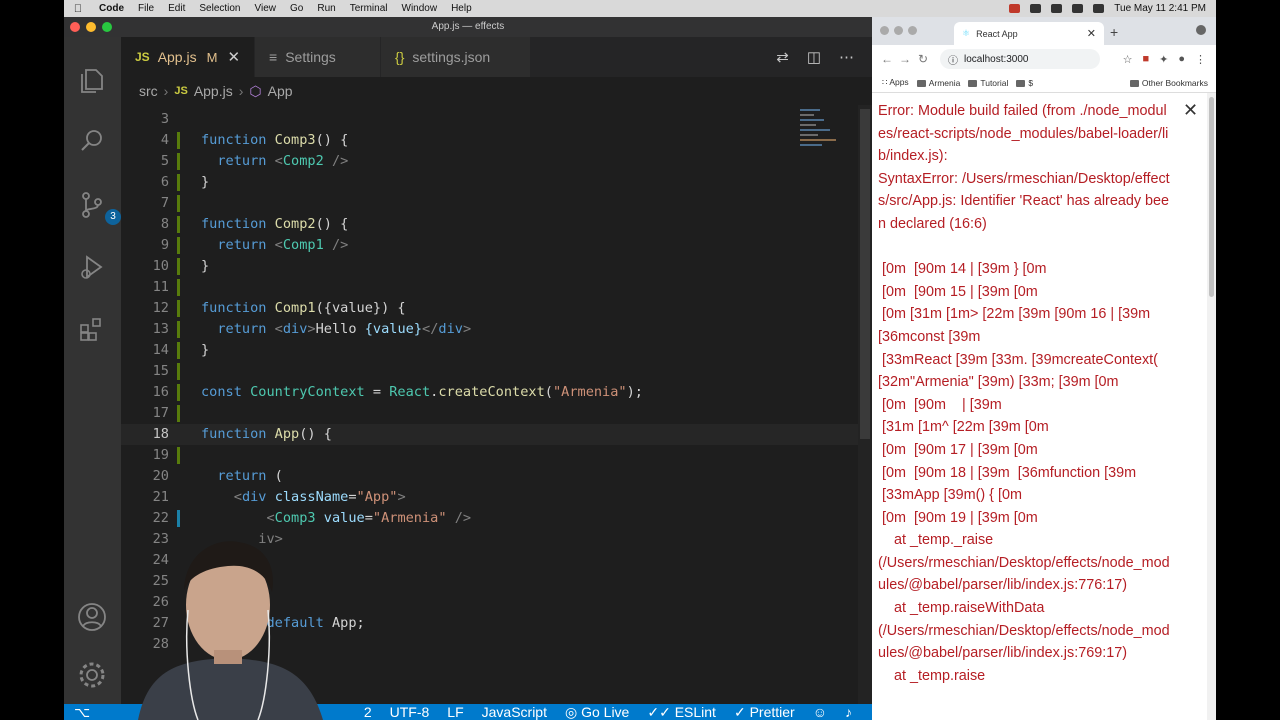  What do you see at coordinates (597, 712) in the screenshot?
I see `go-live-button: ◎ Go Live` at bounding box center [597, 712].